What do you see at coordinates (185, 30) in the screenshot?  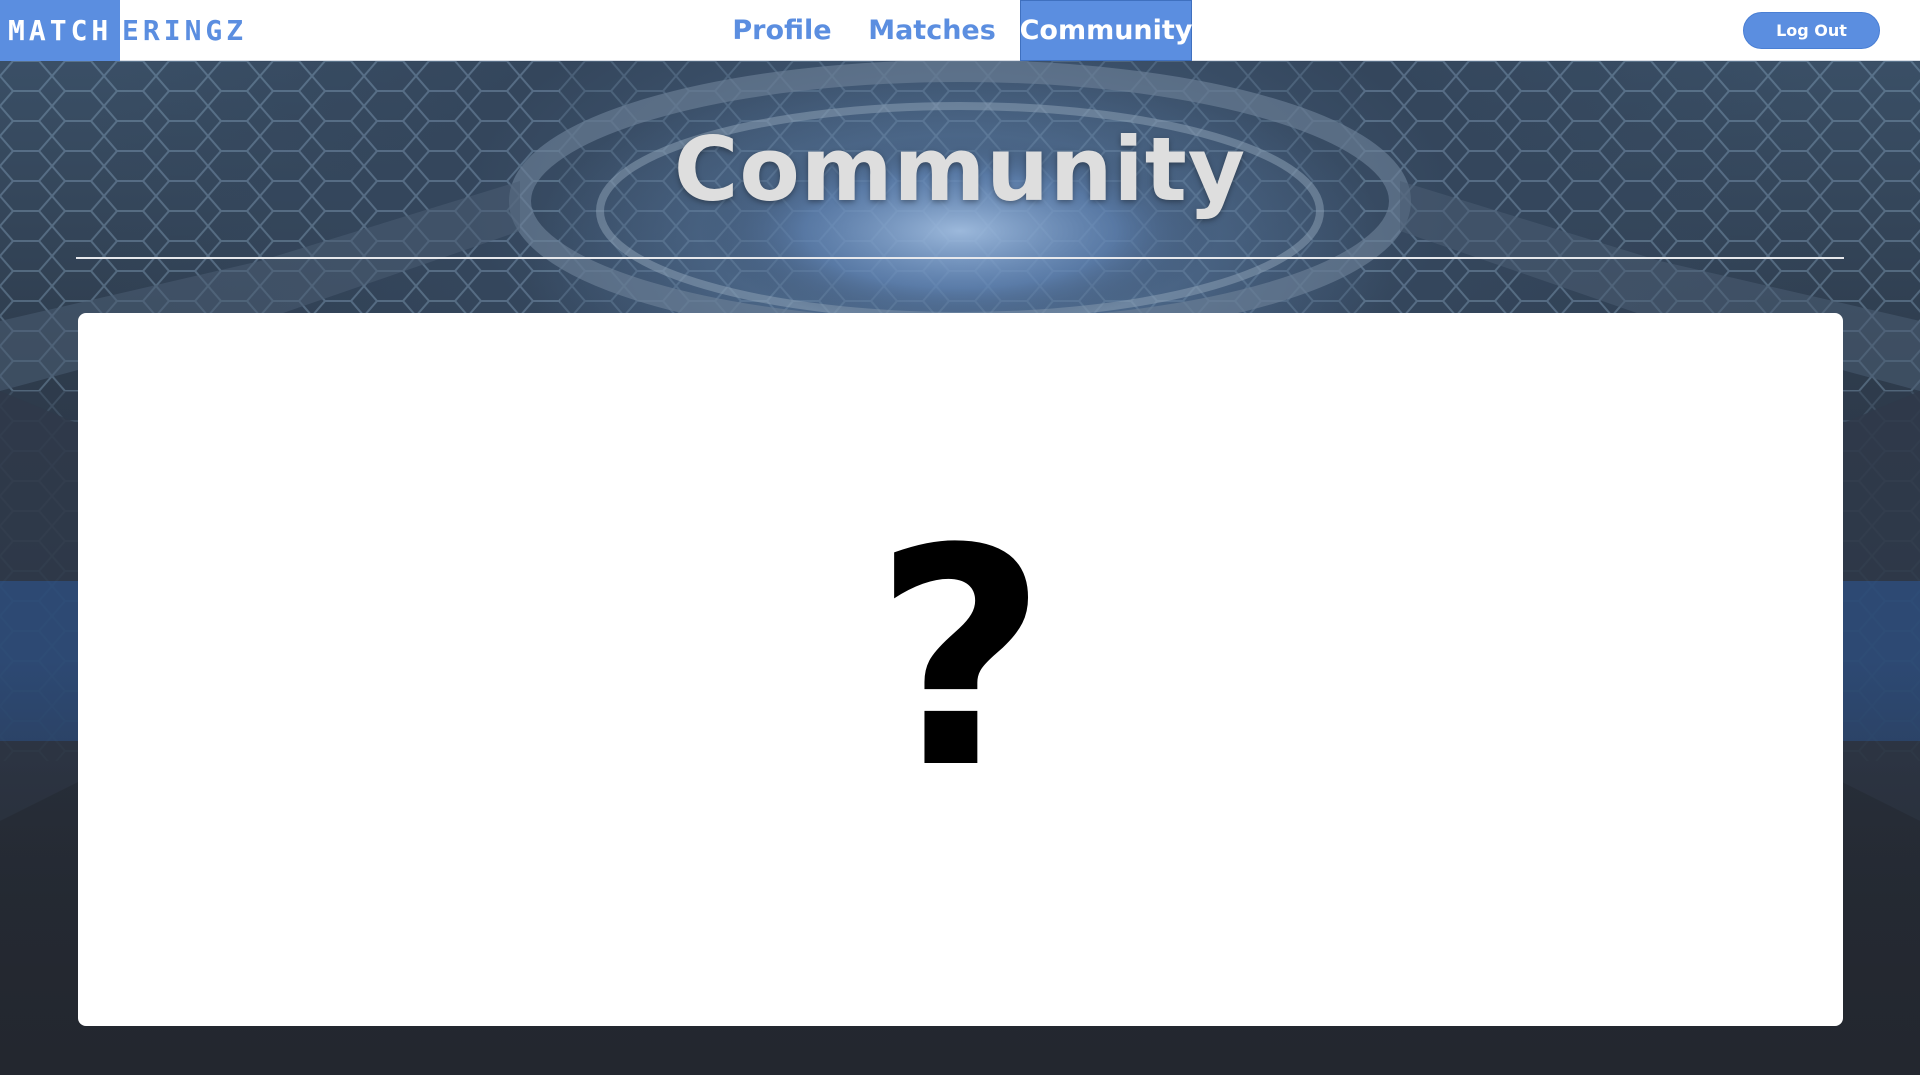 I see `brand-logo-rest: ERINGZ` at bounding box center [185, 30].